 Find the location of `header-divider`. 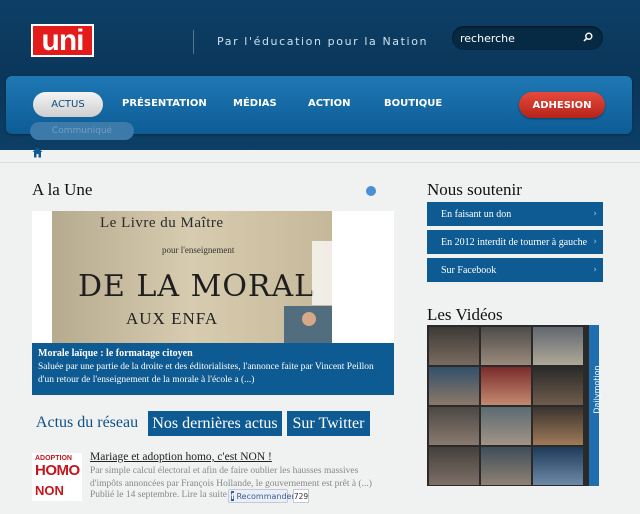

header-divider is located at coordinates (193, 42).